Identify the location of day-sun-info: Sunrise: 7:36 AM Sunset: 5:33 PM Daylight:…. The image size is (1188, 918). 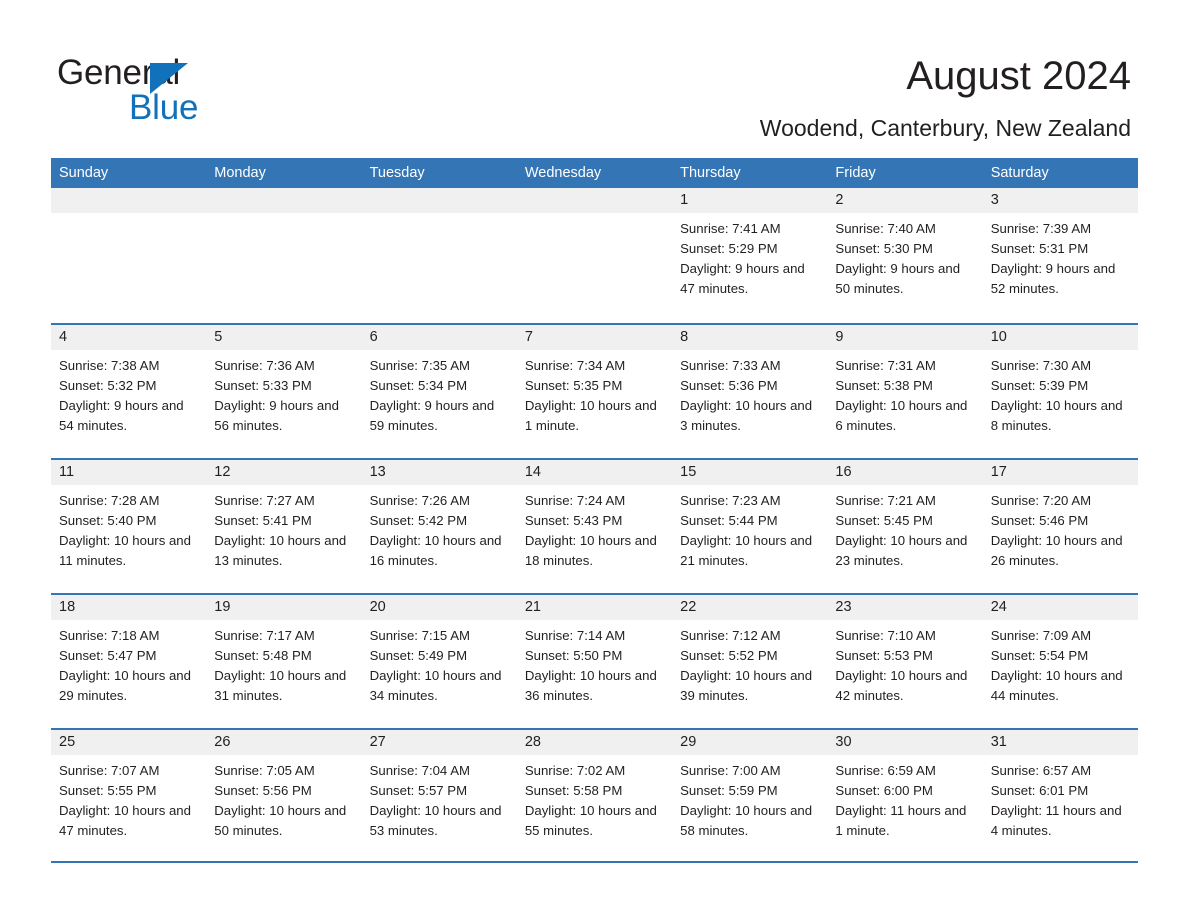
(283, 393).